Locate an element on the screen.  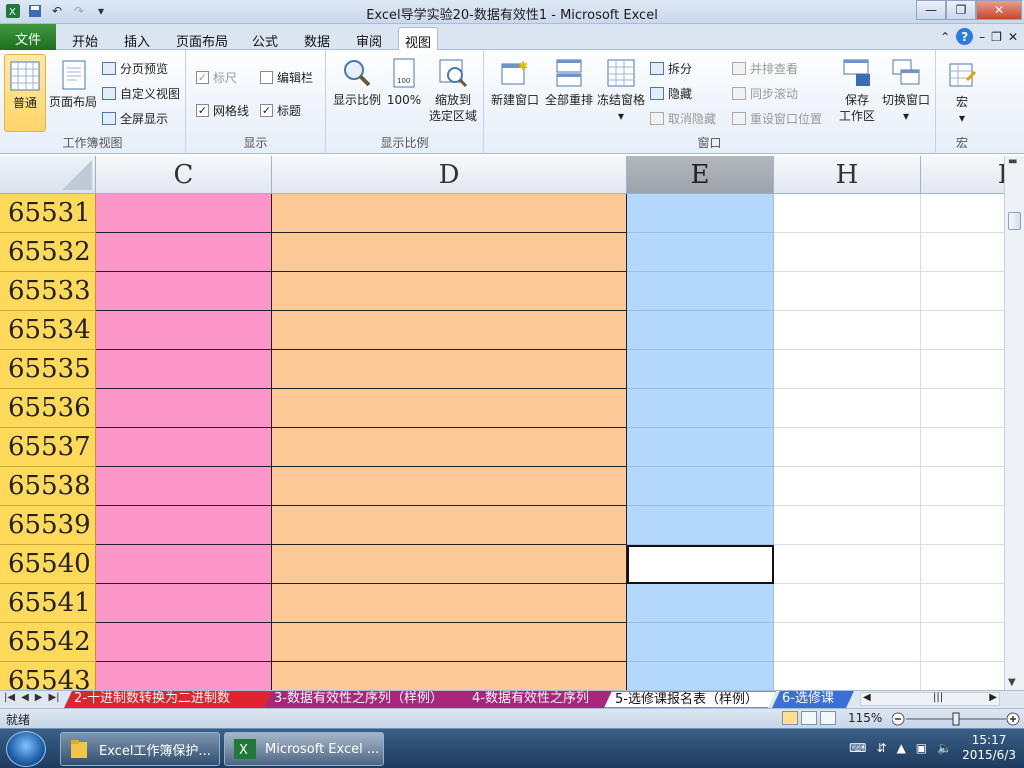
macros-button: 宏 ▾ is located at coordinates (962, 92).